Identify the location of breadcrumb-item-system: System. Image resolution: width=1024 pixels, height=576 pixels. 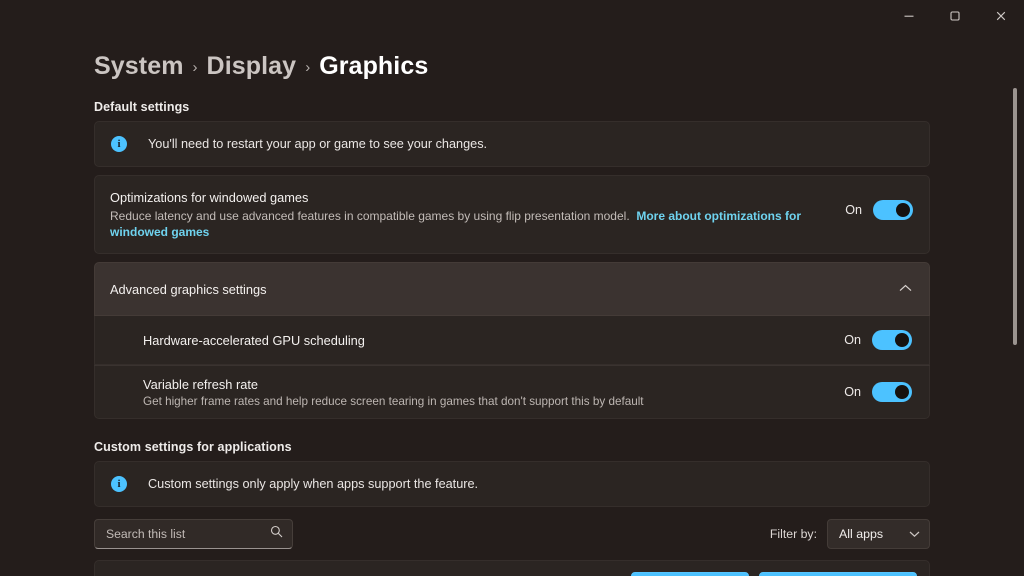
(139, 66).